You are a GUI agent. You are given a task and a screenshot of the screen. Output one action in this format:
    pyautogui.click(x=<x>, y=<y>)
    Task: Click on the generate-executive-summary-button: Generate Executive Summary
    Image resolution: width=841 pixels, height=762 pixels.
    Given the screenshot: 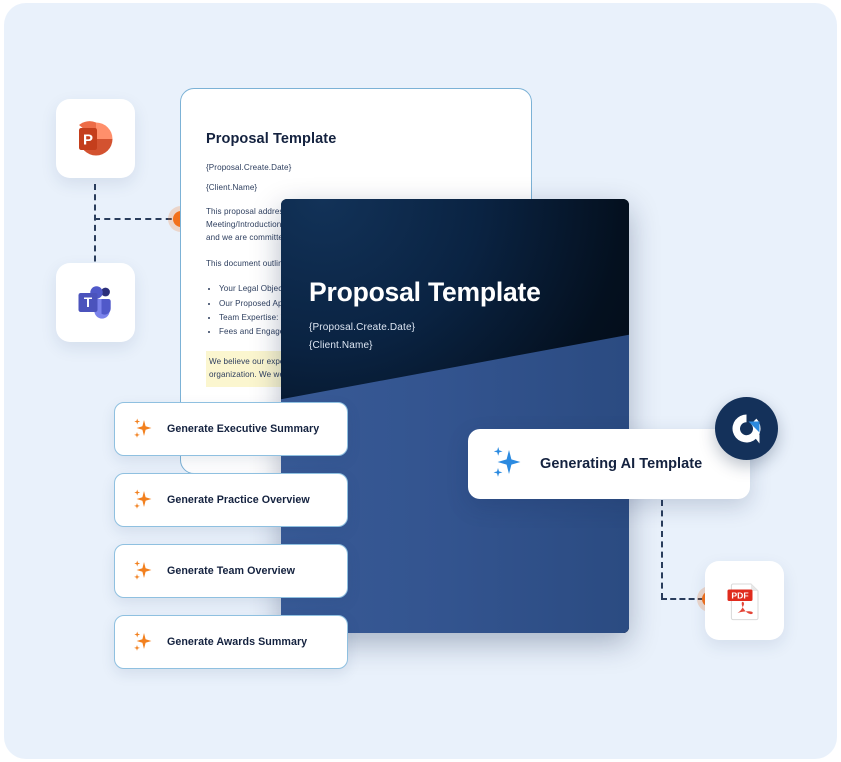 What is the action you would take?
    pyautogui.click(x=231, y=429)
    